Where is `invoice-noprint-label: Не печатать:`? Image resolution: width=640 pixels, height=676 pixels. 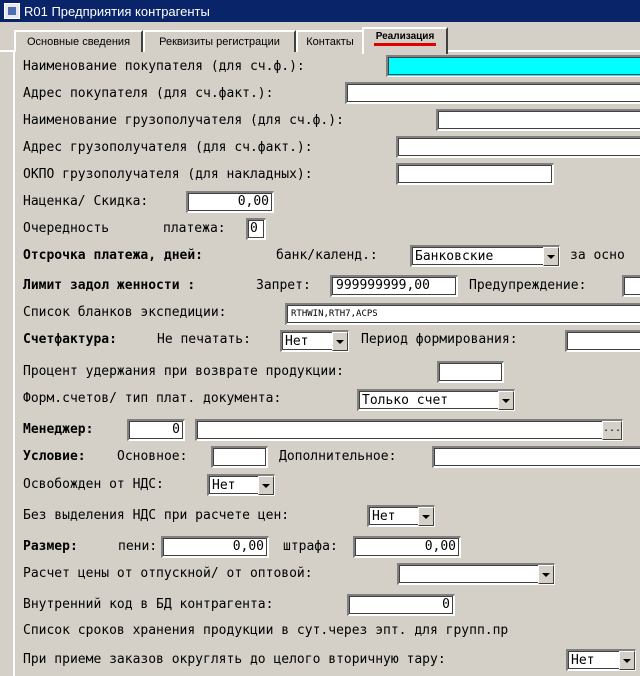 invoice-noprint-label: Не печатать: is located at coordinates (204, 339).